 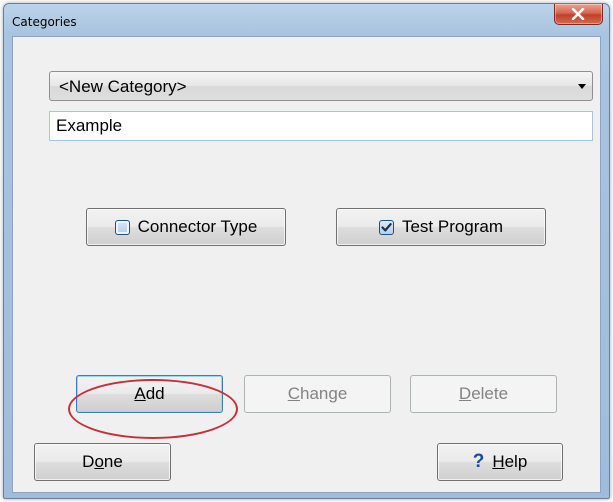 I want to click on category-name-input, so click(x=321, y=126).